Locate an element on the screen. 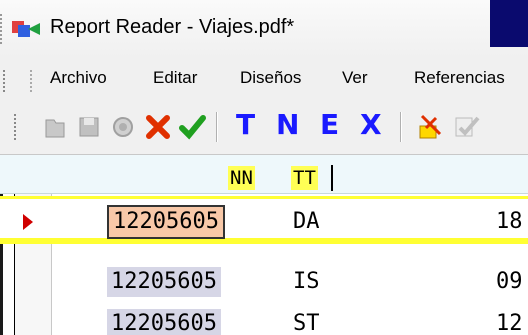 The image size is (528, 335). app-icon is located at coordinates (26, 29).